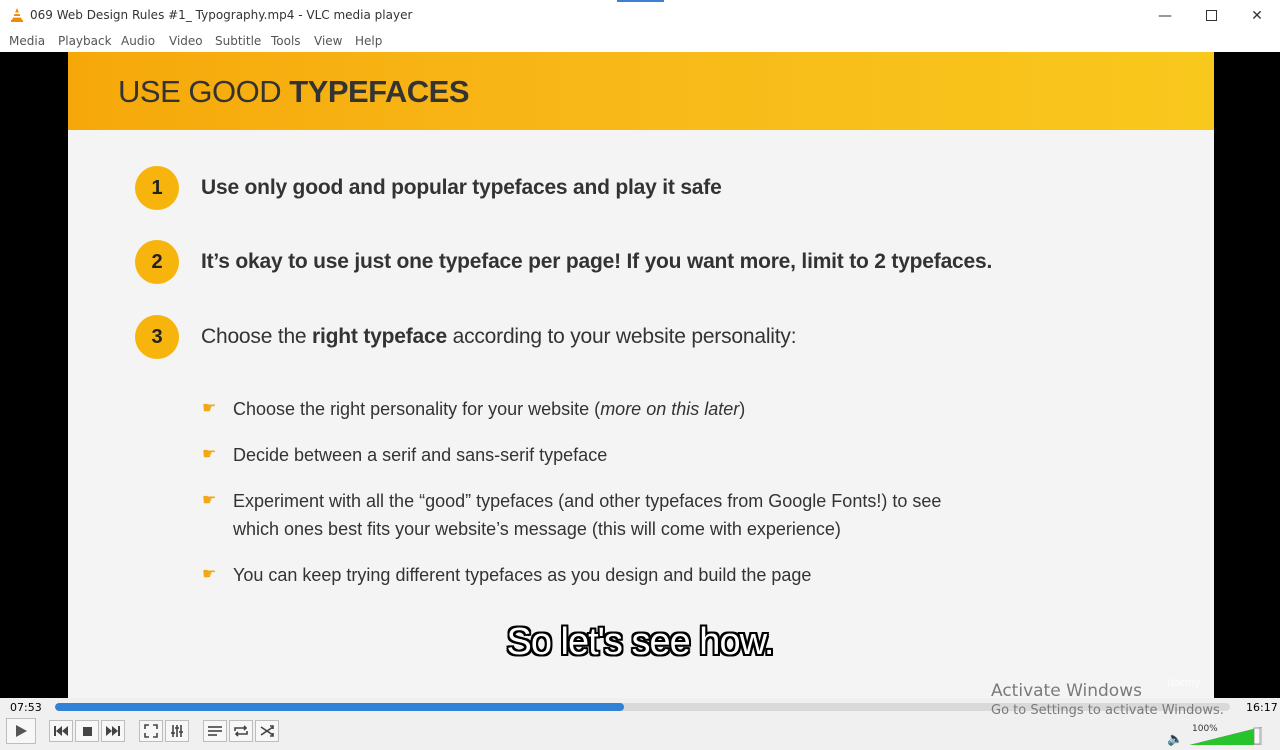  What do you see at coordinates (379, 91) in the screenshot?
I see `slide-title-bold: TYPEFACES` at bounding box center [379, 91].